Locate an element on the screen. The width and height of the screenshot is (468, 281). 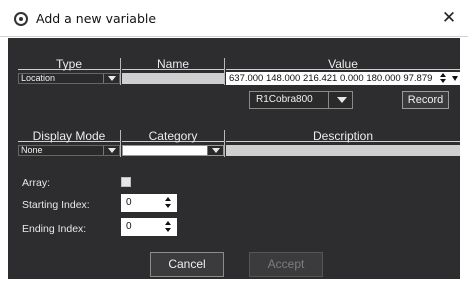
category-header: Category is located at coordinates (173, 136).